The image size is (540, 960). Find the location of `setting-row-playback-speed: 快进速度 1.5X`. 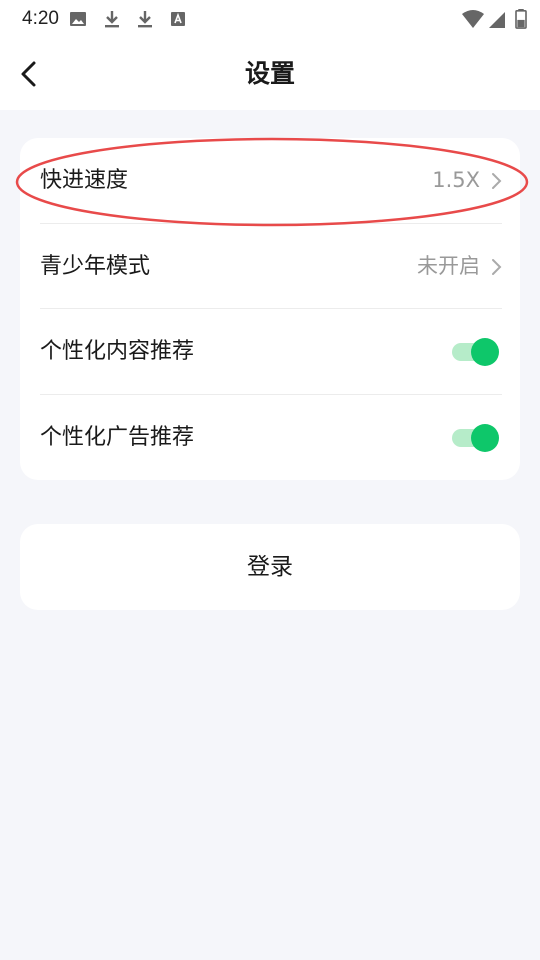

setting-row-playback-speed: 快进速度 1.5X is located at coordinates (270, 180).